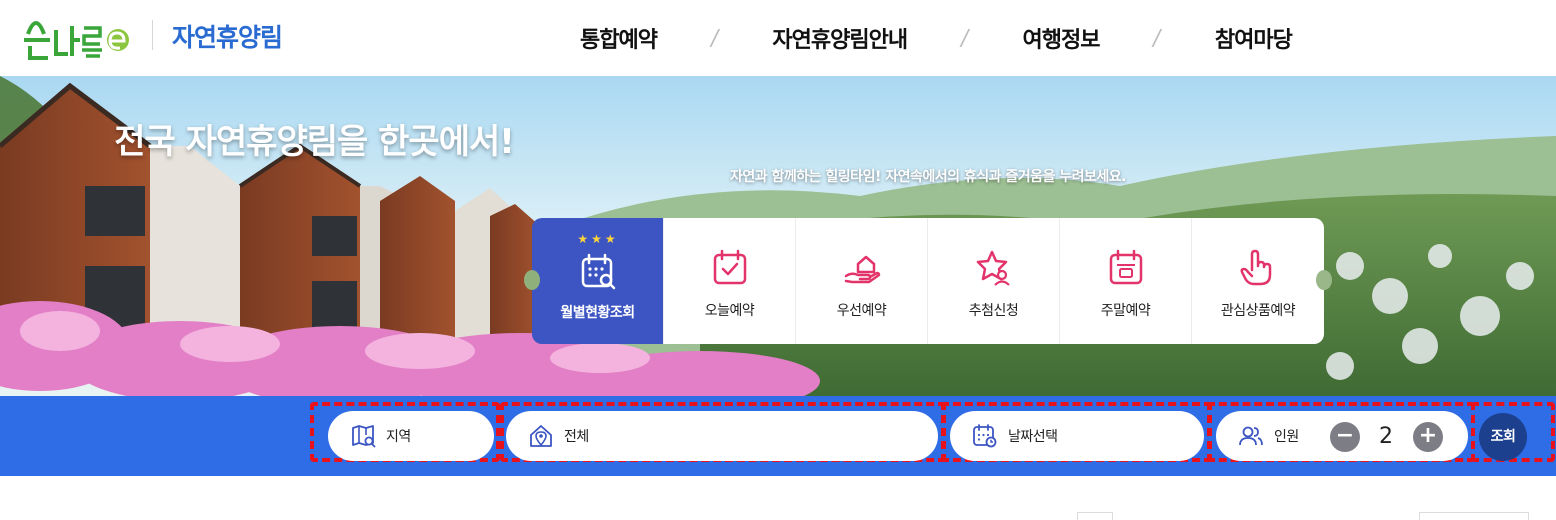  What do you see at coordinates (1254, 38) in the screenshot?
I see `nav-item-community: 참여마당` at bounding box center [1254, 38].